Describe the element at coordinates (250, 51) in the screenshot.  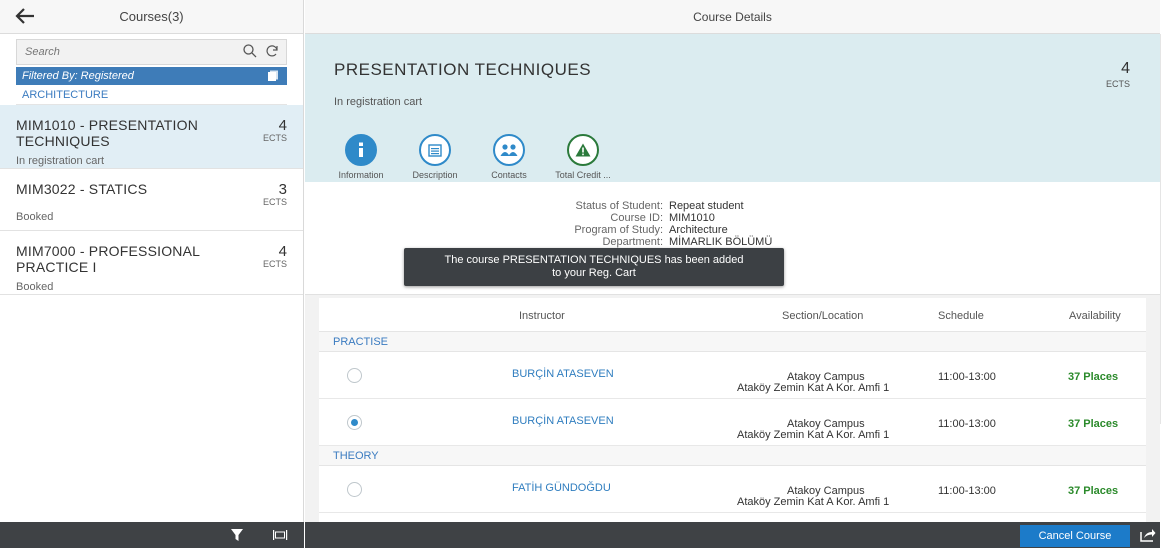
I see `search-icon` at that location.